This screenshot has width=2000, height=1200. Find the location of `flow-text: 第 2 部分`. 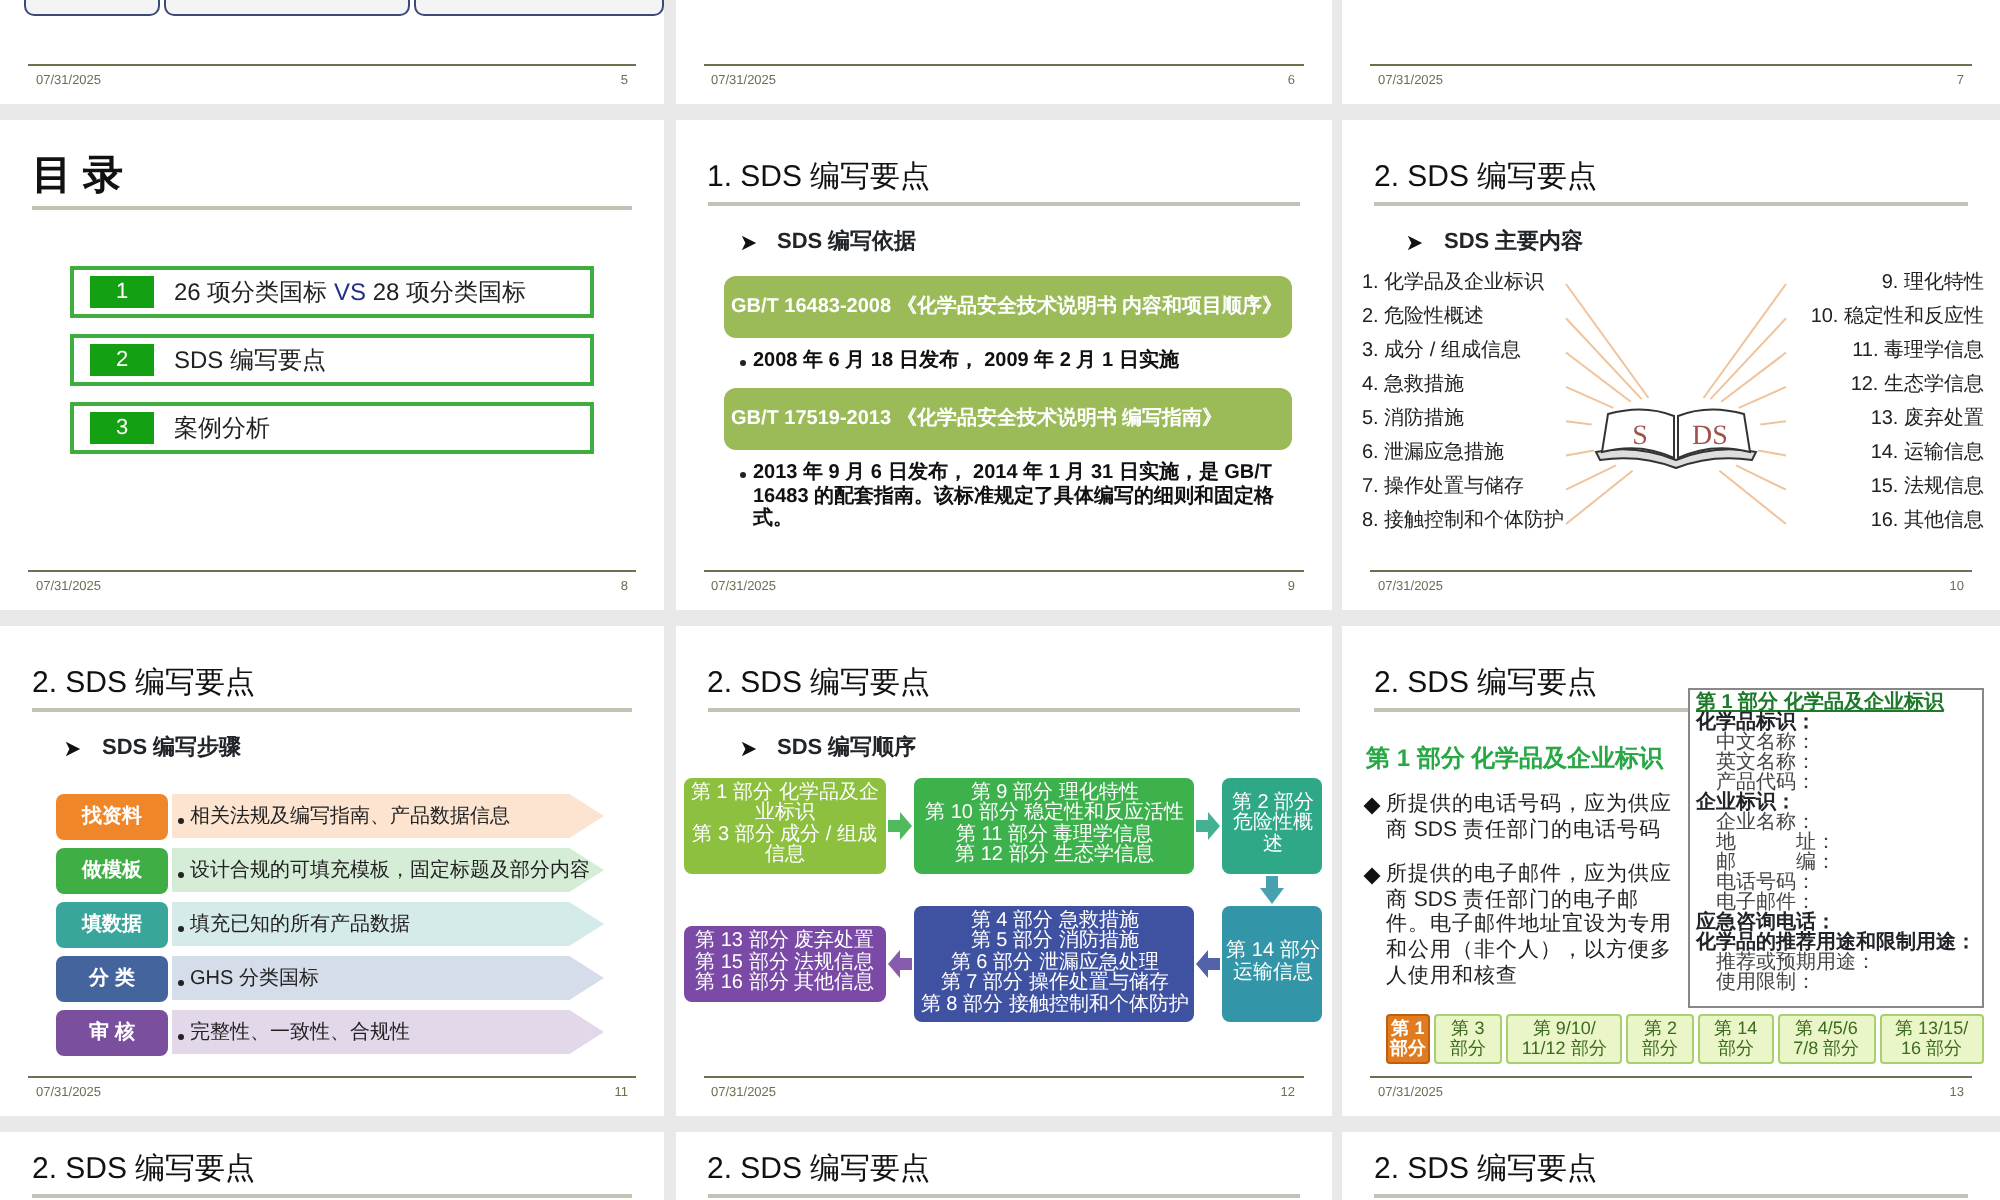

flow-text: 第 2 部分 is located at coordinates (1273, 803).